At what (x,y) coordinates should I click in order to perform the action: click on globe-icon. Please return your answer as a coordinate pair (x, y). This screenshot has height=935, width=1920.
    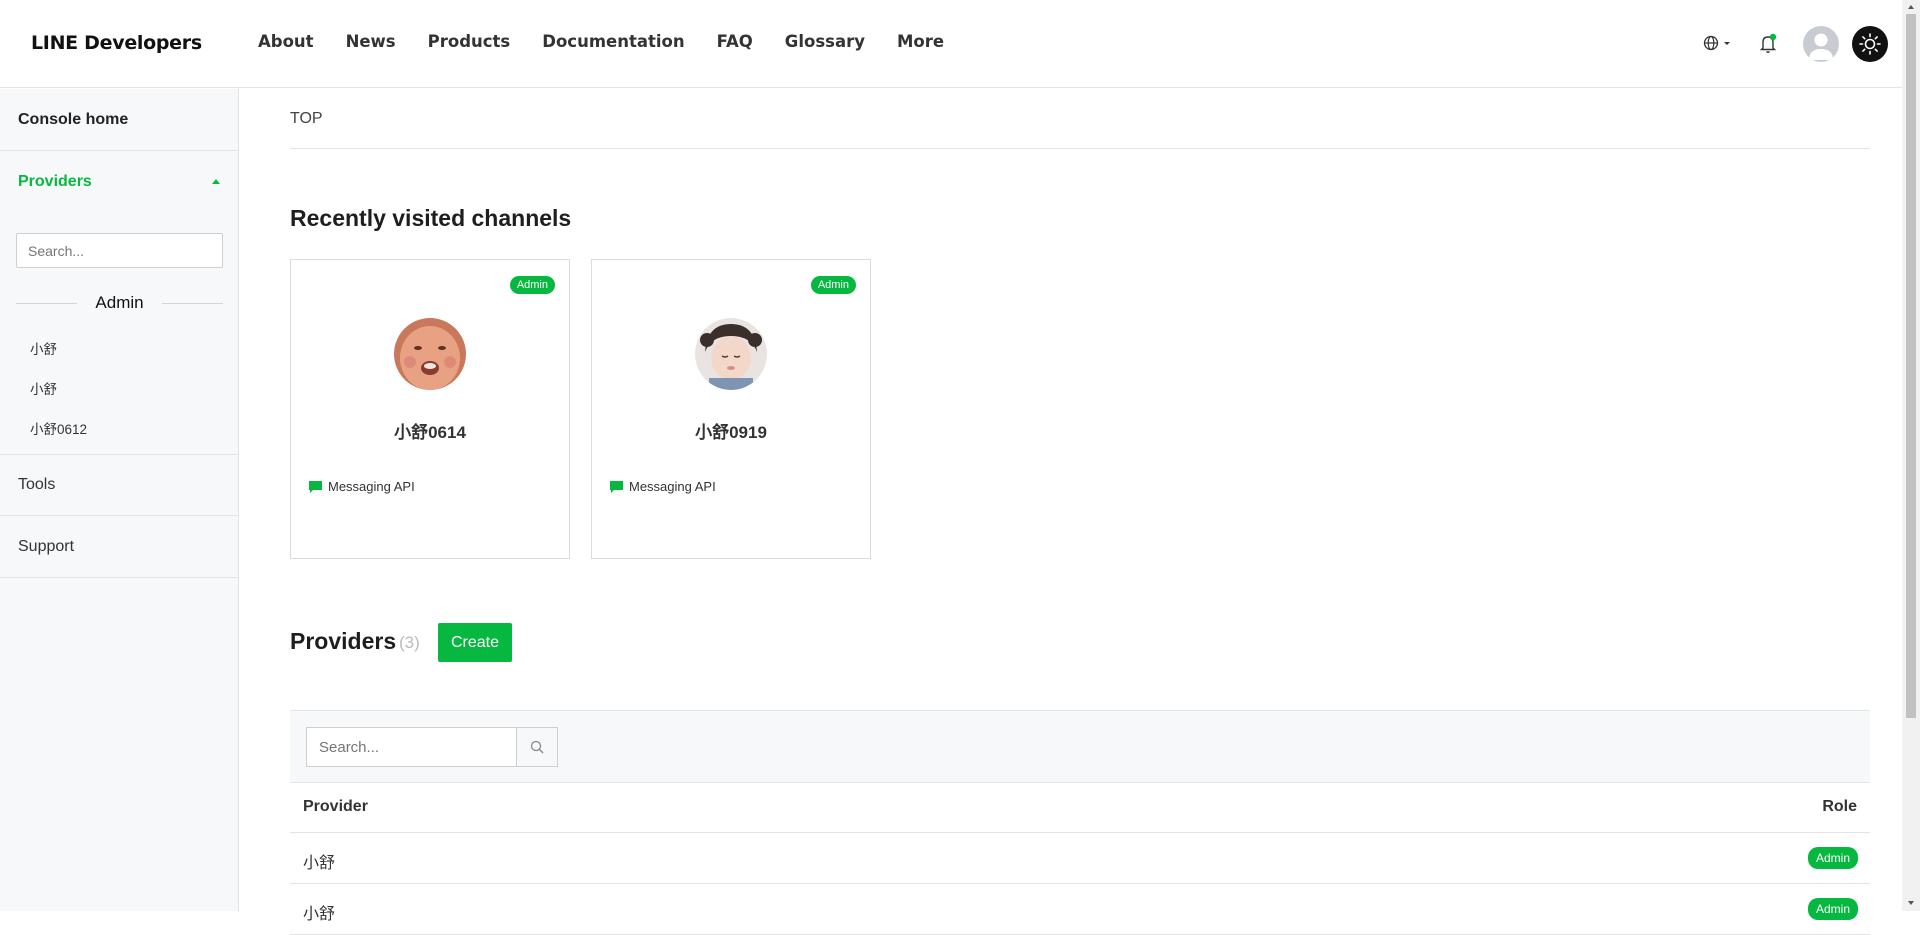
    Looking at the image, I should click on (1711, 43).